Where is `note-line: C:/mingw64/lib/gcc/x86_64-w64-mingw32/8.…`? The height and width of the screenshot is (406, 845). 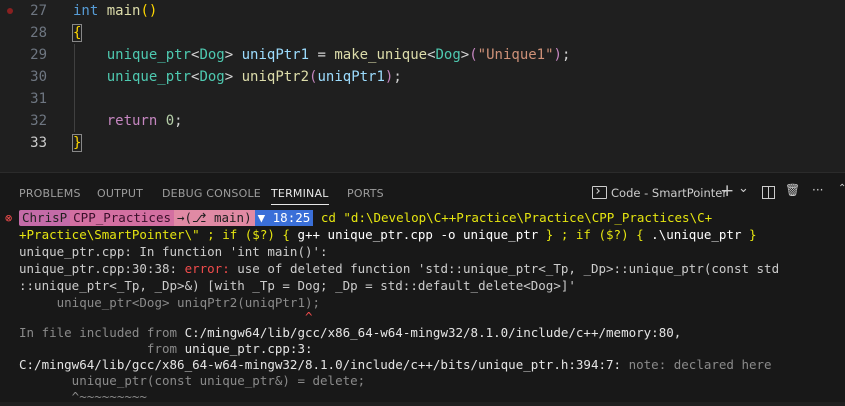 note-line: C:/mingw64/lib/gcc/x86_64-w64-mingw32/8.… is located at coordinates (395, 365).